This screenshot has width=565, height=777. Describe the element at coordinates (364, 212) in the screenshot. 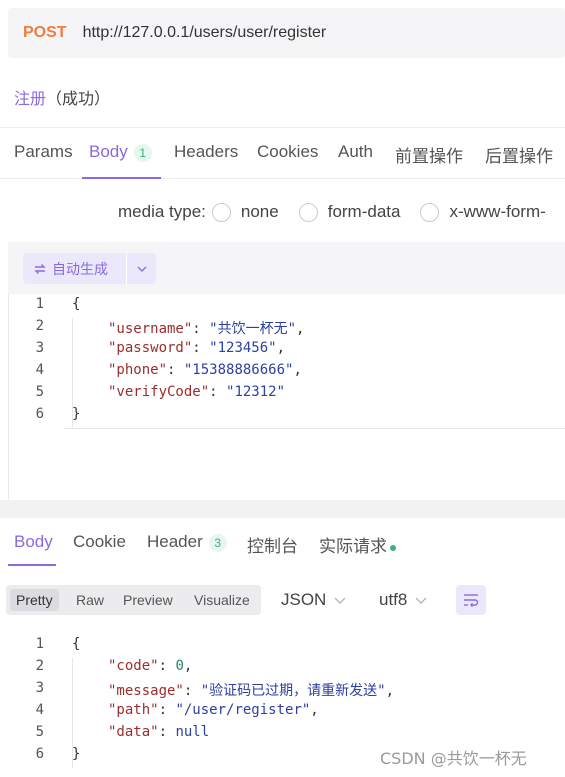

I see `media-option-form-data: form-data` at that location.